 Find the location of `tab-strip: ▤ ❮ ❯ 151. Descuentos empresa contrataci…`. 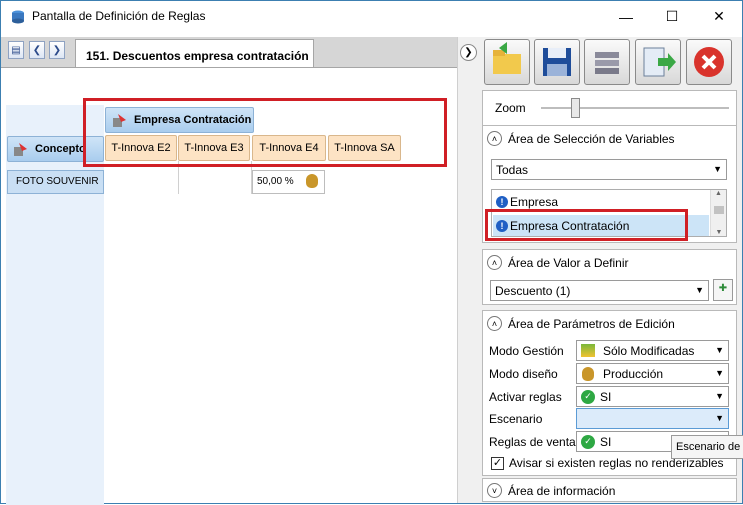

tab-strip: ▤ ❮ ❯ 151. Descuentos empresa contrataci… is located at coordinates (229, 52).